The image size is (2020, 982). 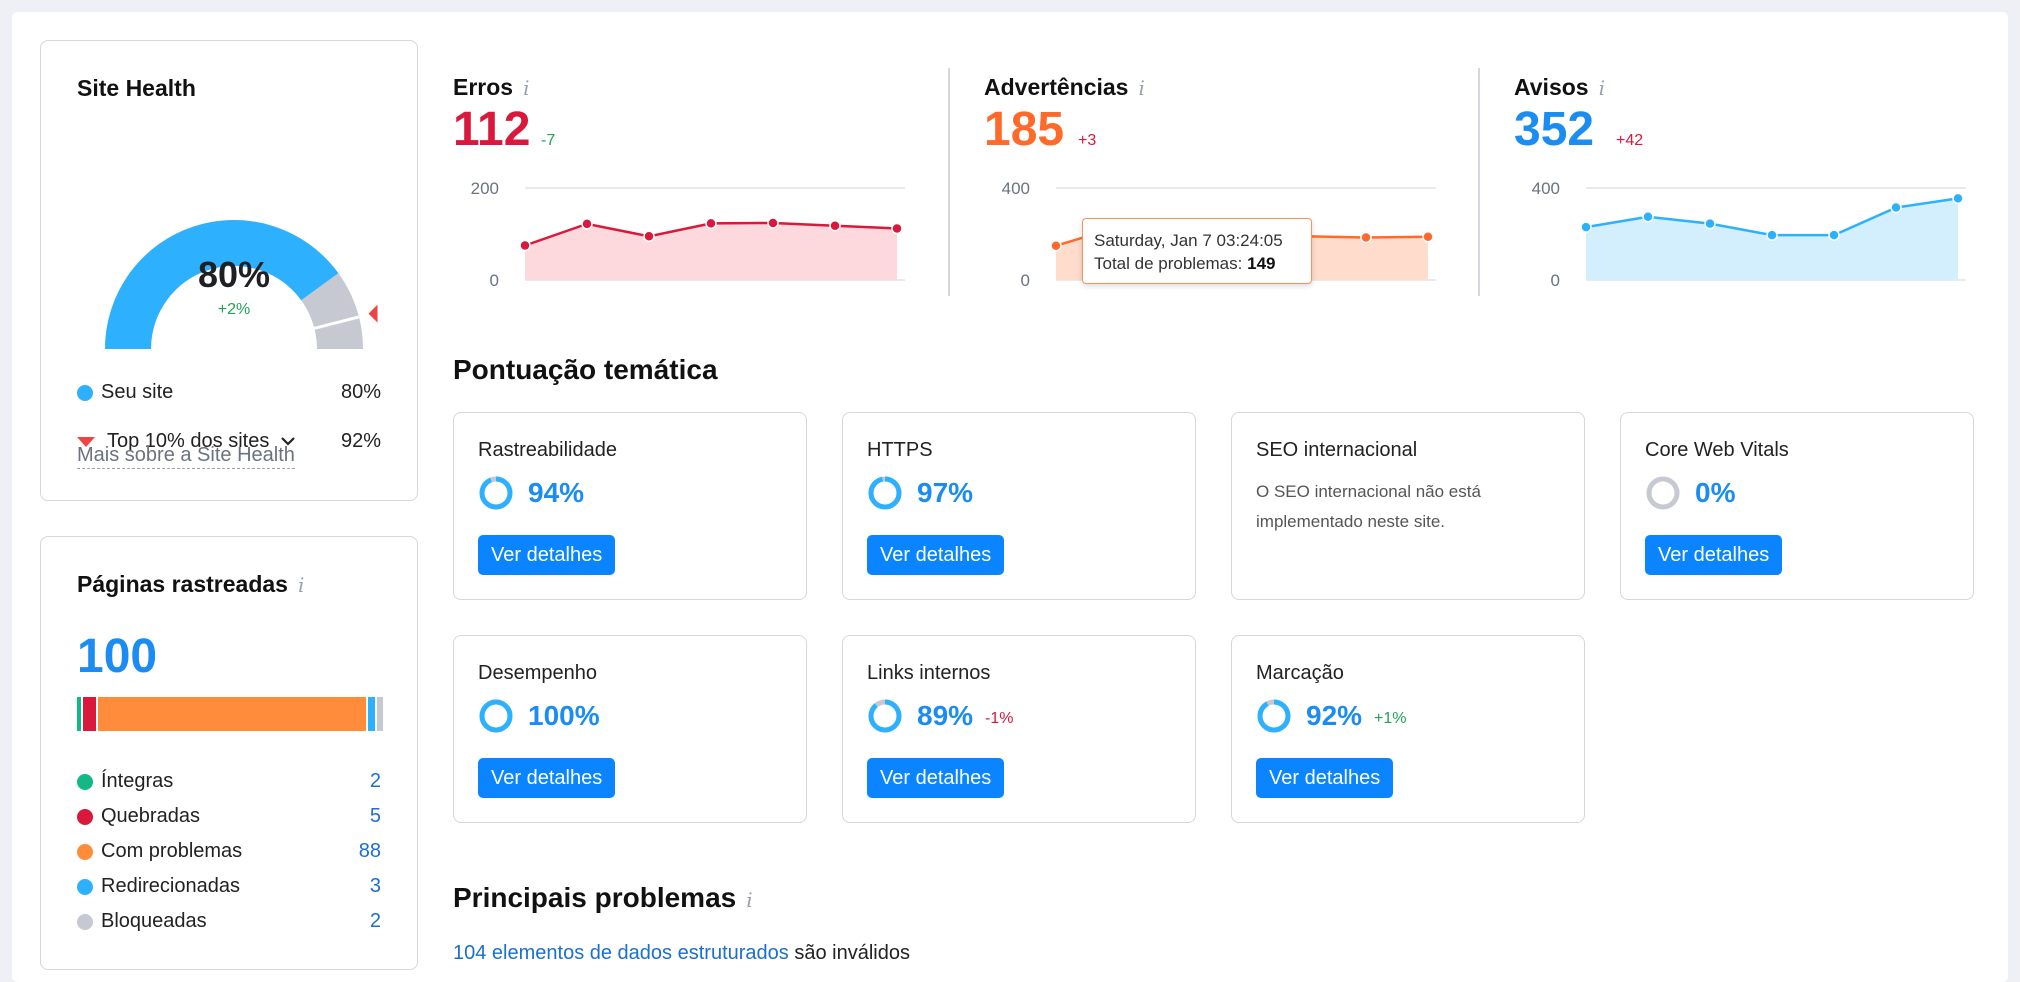 What do you see at coordinates (621, 953) in the screenshot?
I see `problem-link: 104 elementos de dados estruturados` at bounding box center [621, 953].